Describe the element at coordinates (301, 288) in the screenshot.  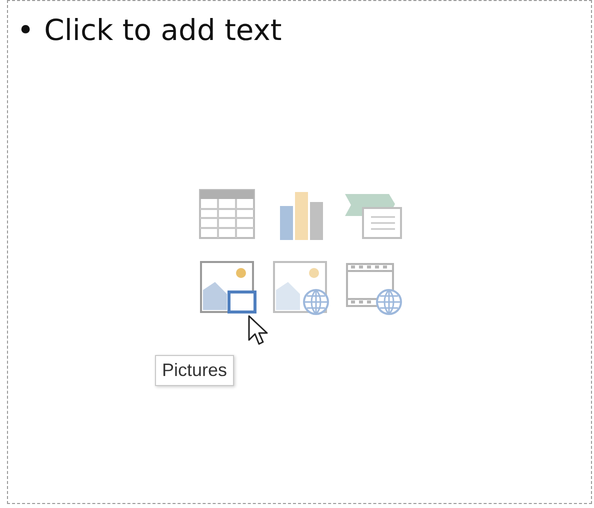
I see `picture-globe-icon` at that location.